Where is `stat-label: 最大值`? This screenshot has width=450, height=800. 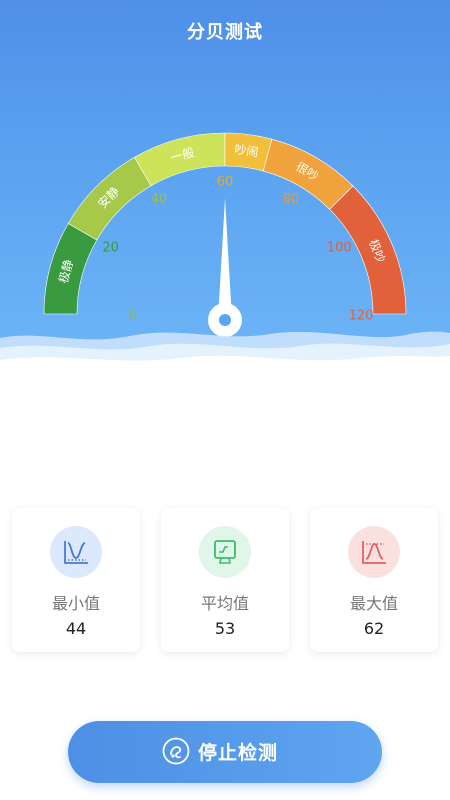
stat-label: 最大值 is located at coordinates (373, 603).